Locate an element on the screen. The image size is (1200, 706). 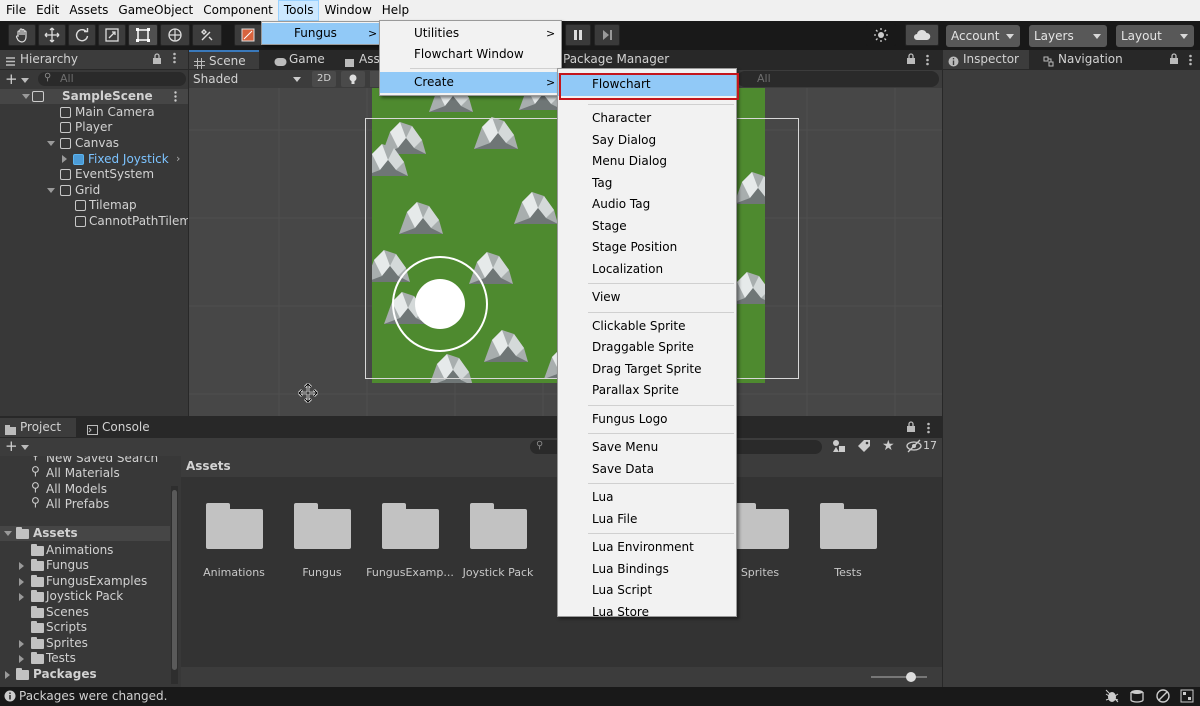
add-dropdown-caret-icon is located at coordinates (25, 80).